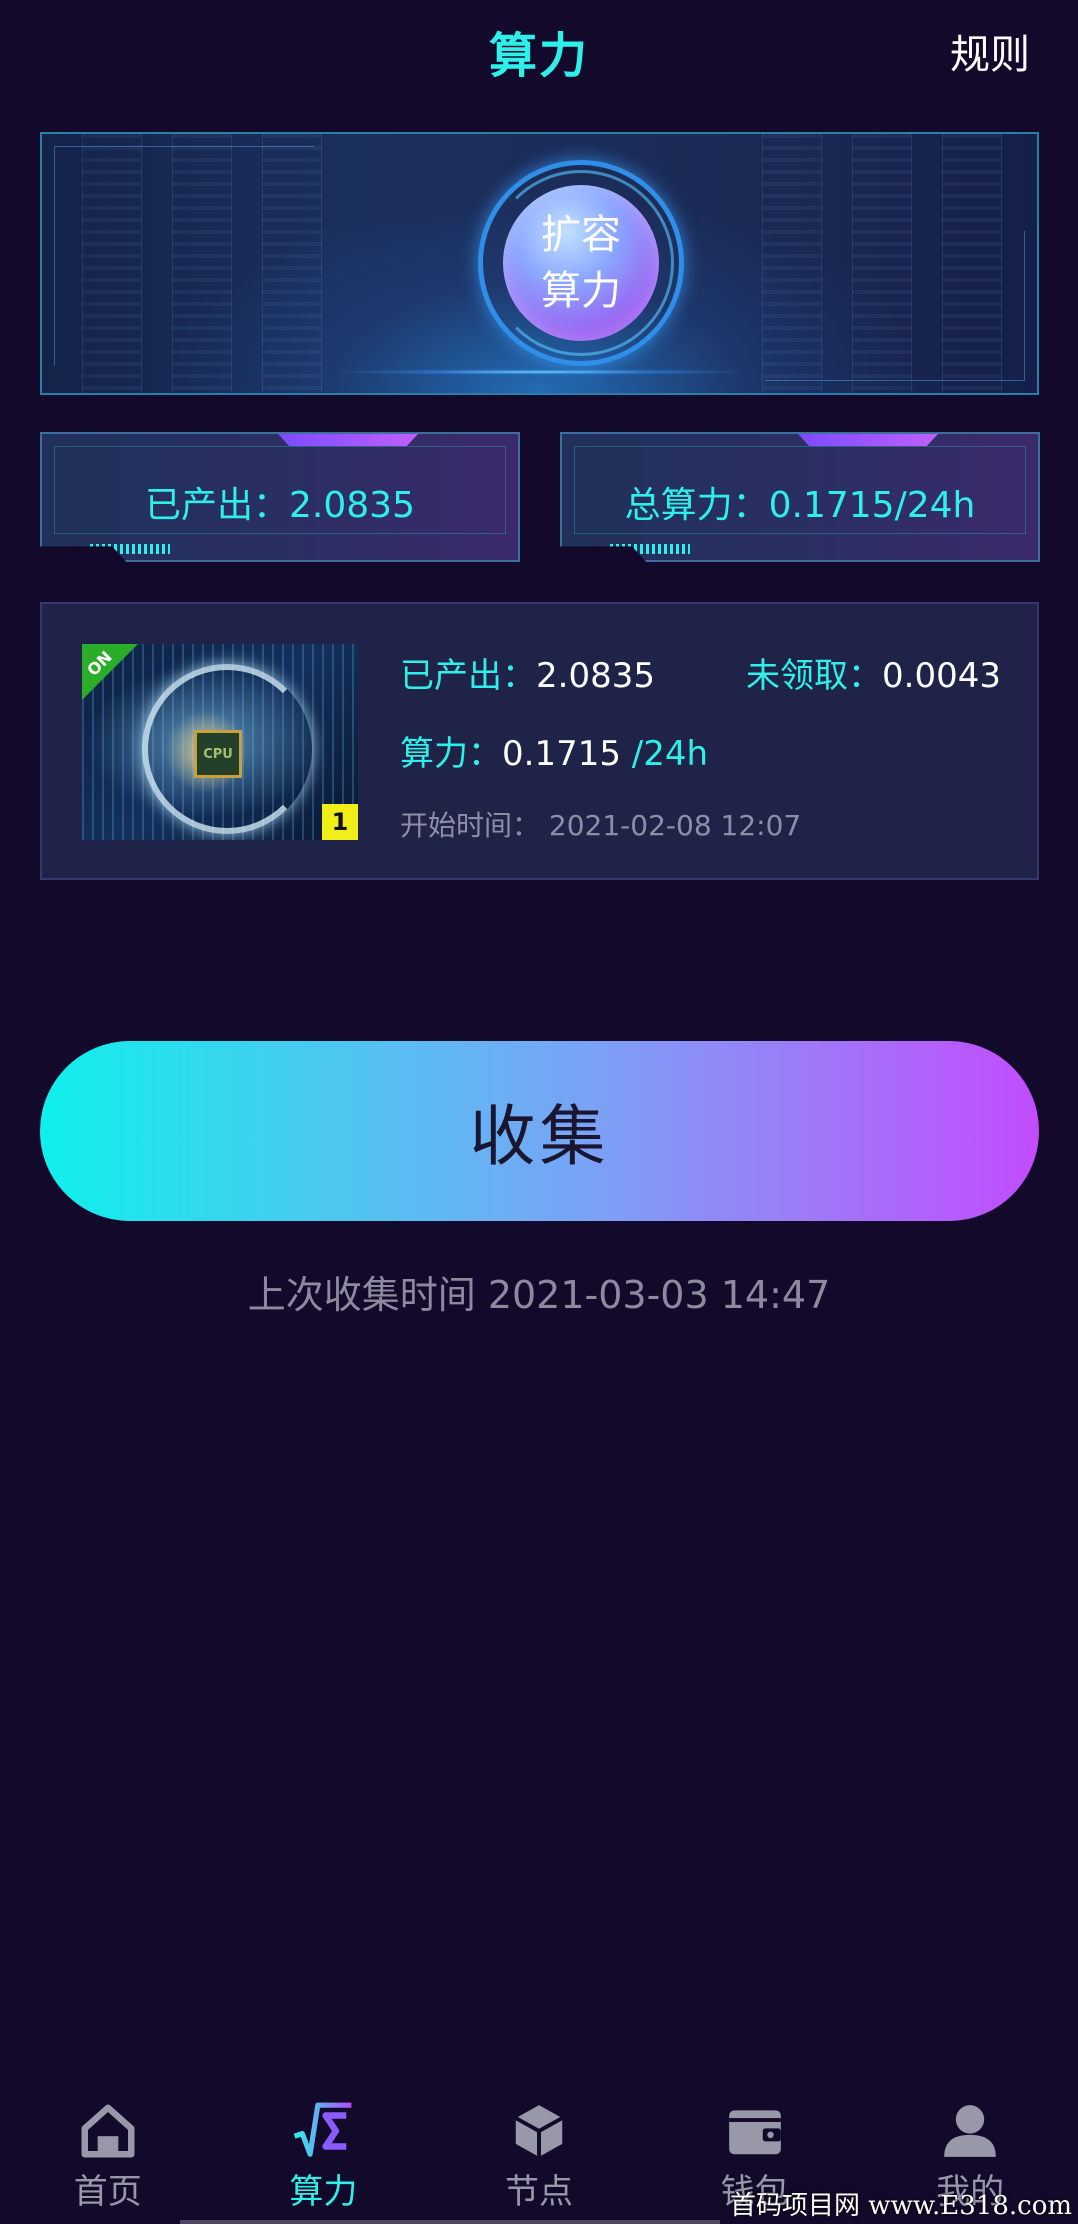 Image resolution: width=1078 pixels, height=2224 pixels. What do you see at coordinates (990, 51) in the screenshot?
I see `rules-button: 规则` at bounding box center [990, 51].